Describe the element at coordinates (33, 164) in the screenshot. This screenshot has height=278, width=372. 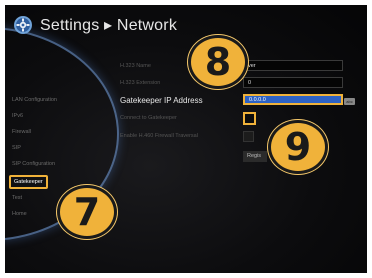
I see `sidebar-item-sip-configuration: SIP Configuration` at that location.